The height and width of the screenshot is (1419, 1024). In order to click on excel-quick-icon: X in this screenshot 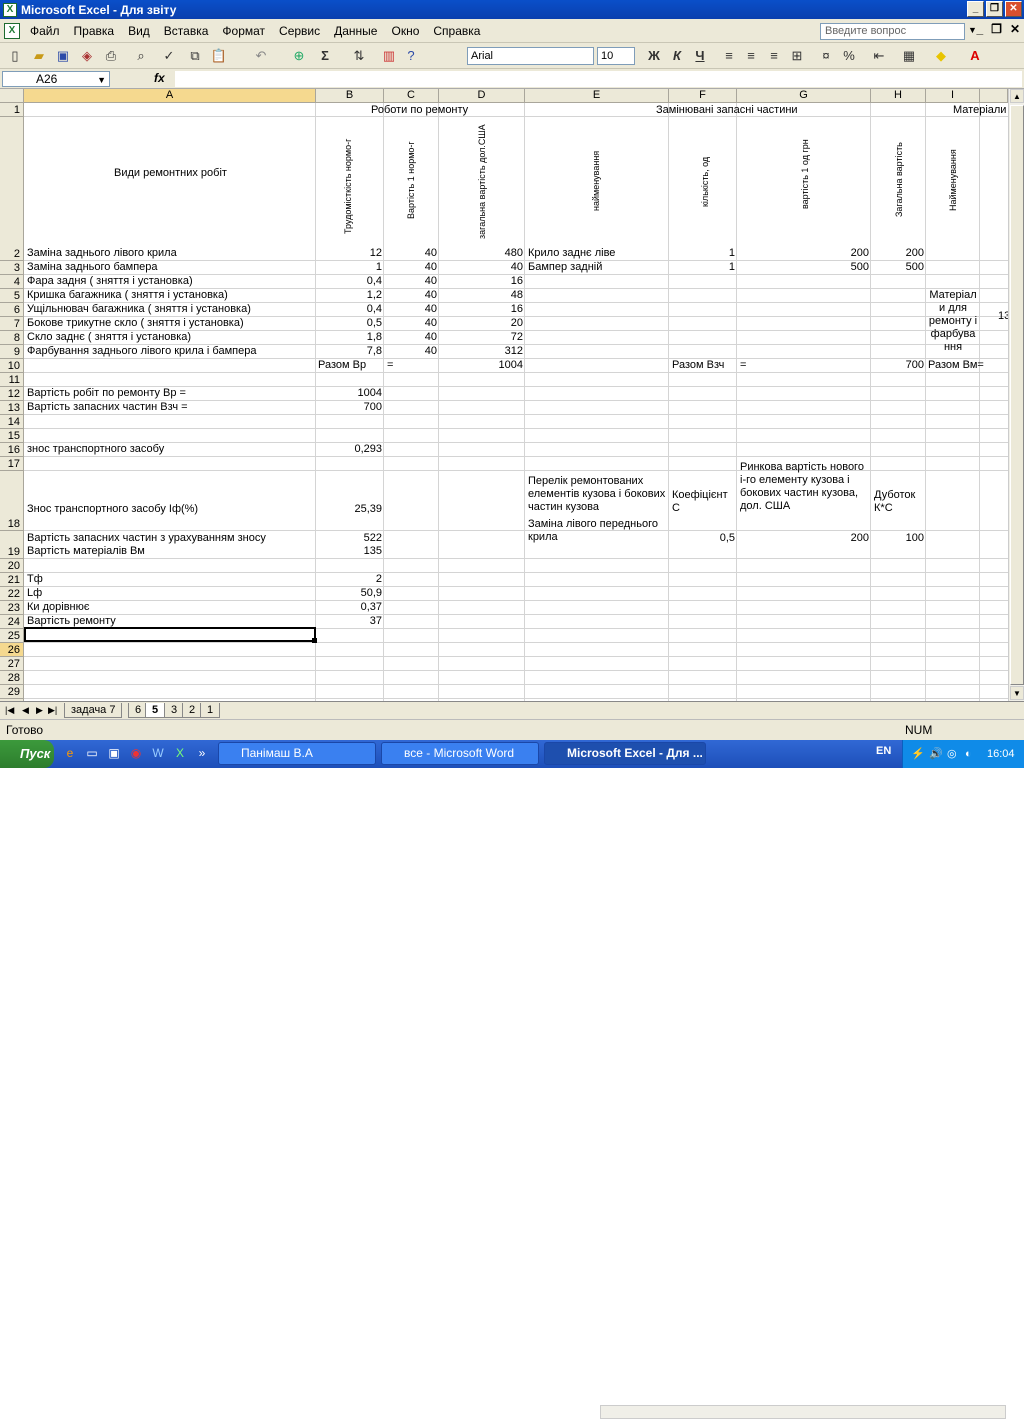, I will do `click(180, 753)`.